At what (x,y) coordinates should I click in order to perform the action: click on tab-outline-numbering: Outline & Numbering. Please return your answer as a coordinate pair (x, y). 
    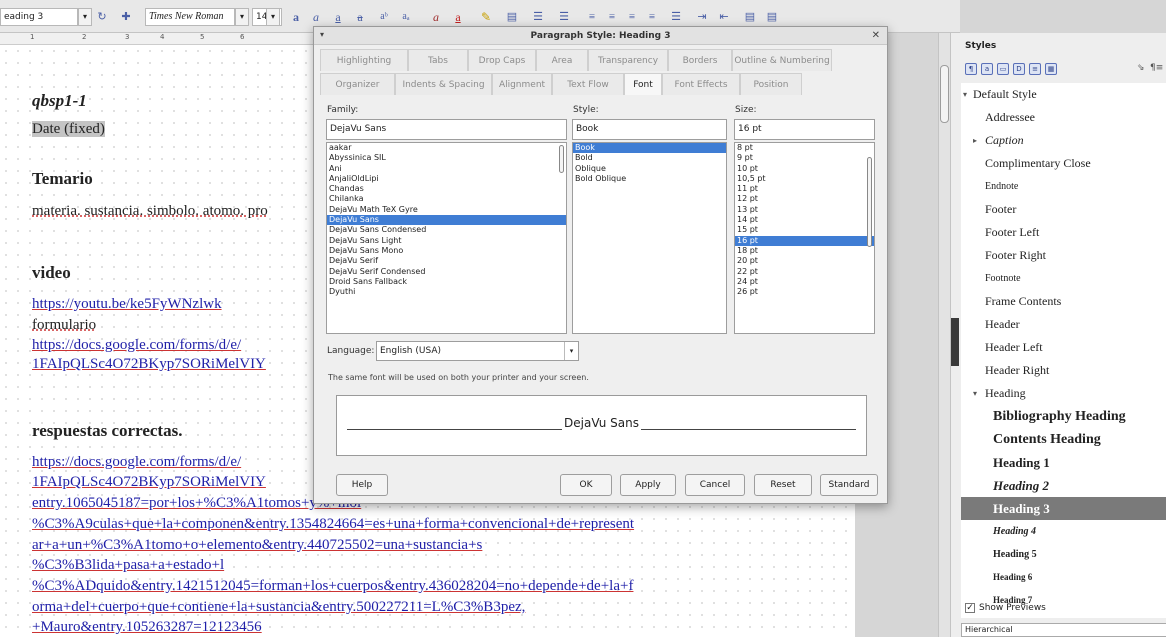
    Looking at the image, I should click on (782, 60).